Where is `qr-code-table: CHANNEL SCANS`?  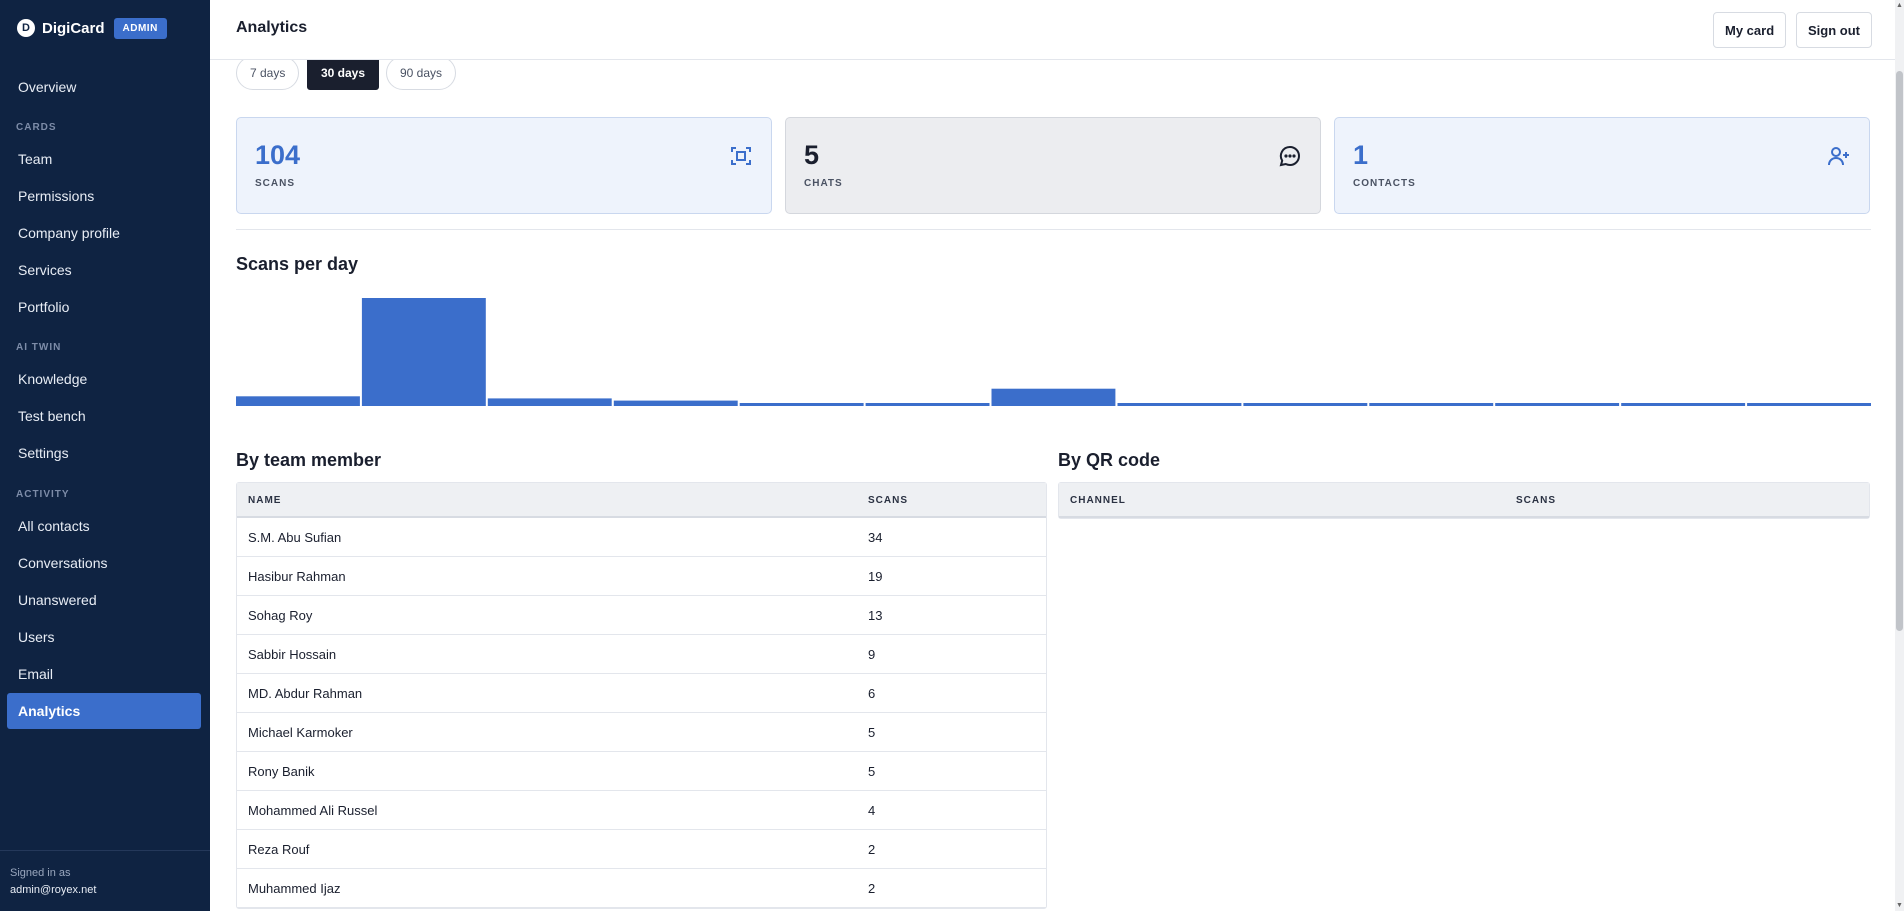
qr-code-table: CHANNEL SCANS is located at coordinates (1464, 500).